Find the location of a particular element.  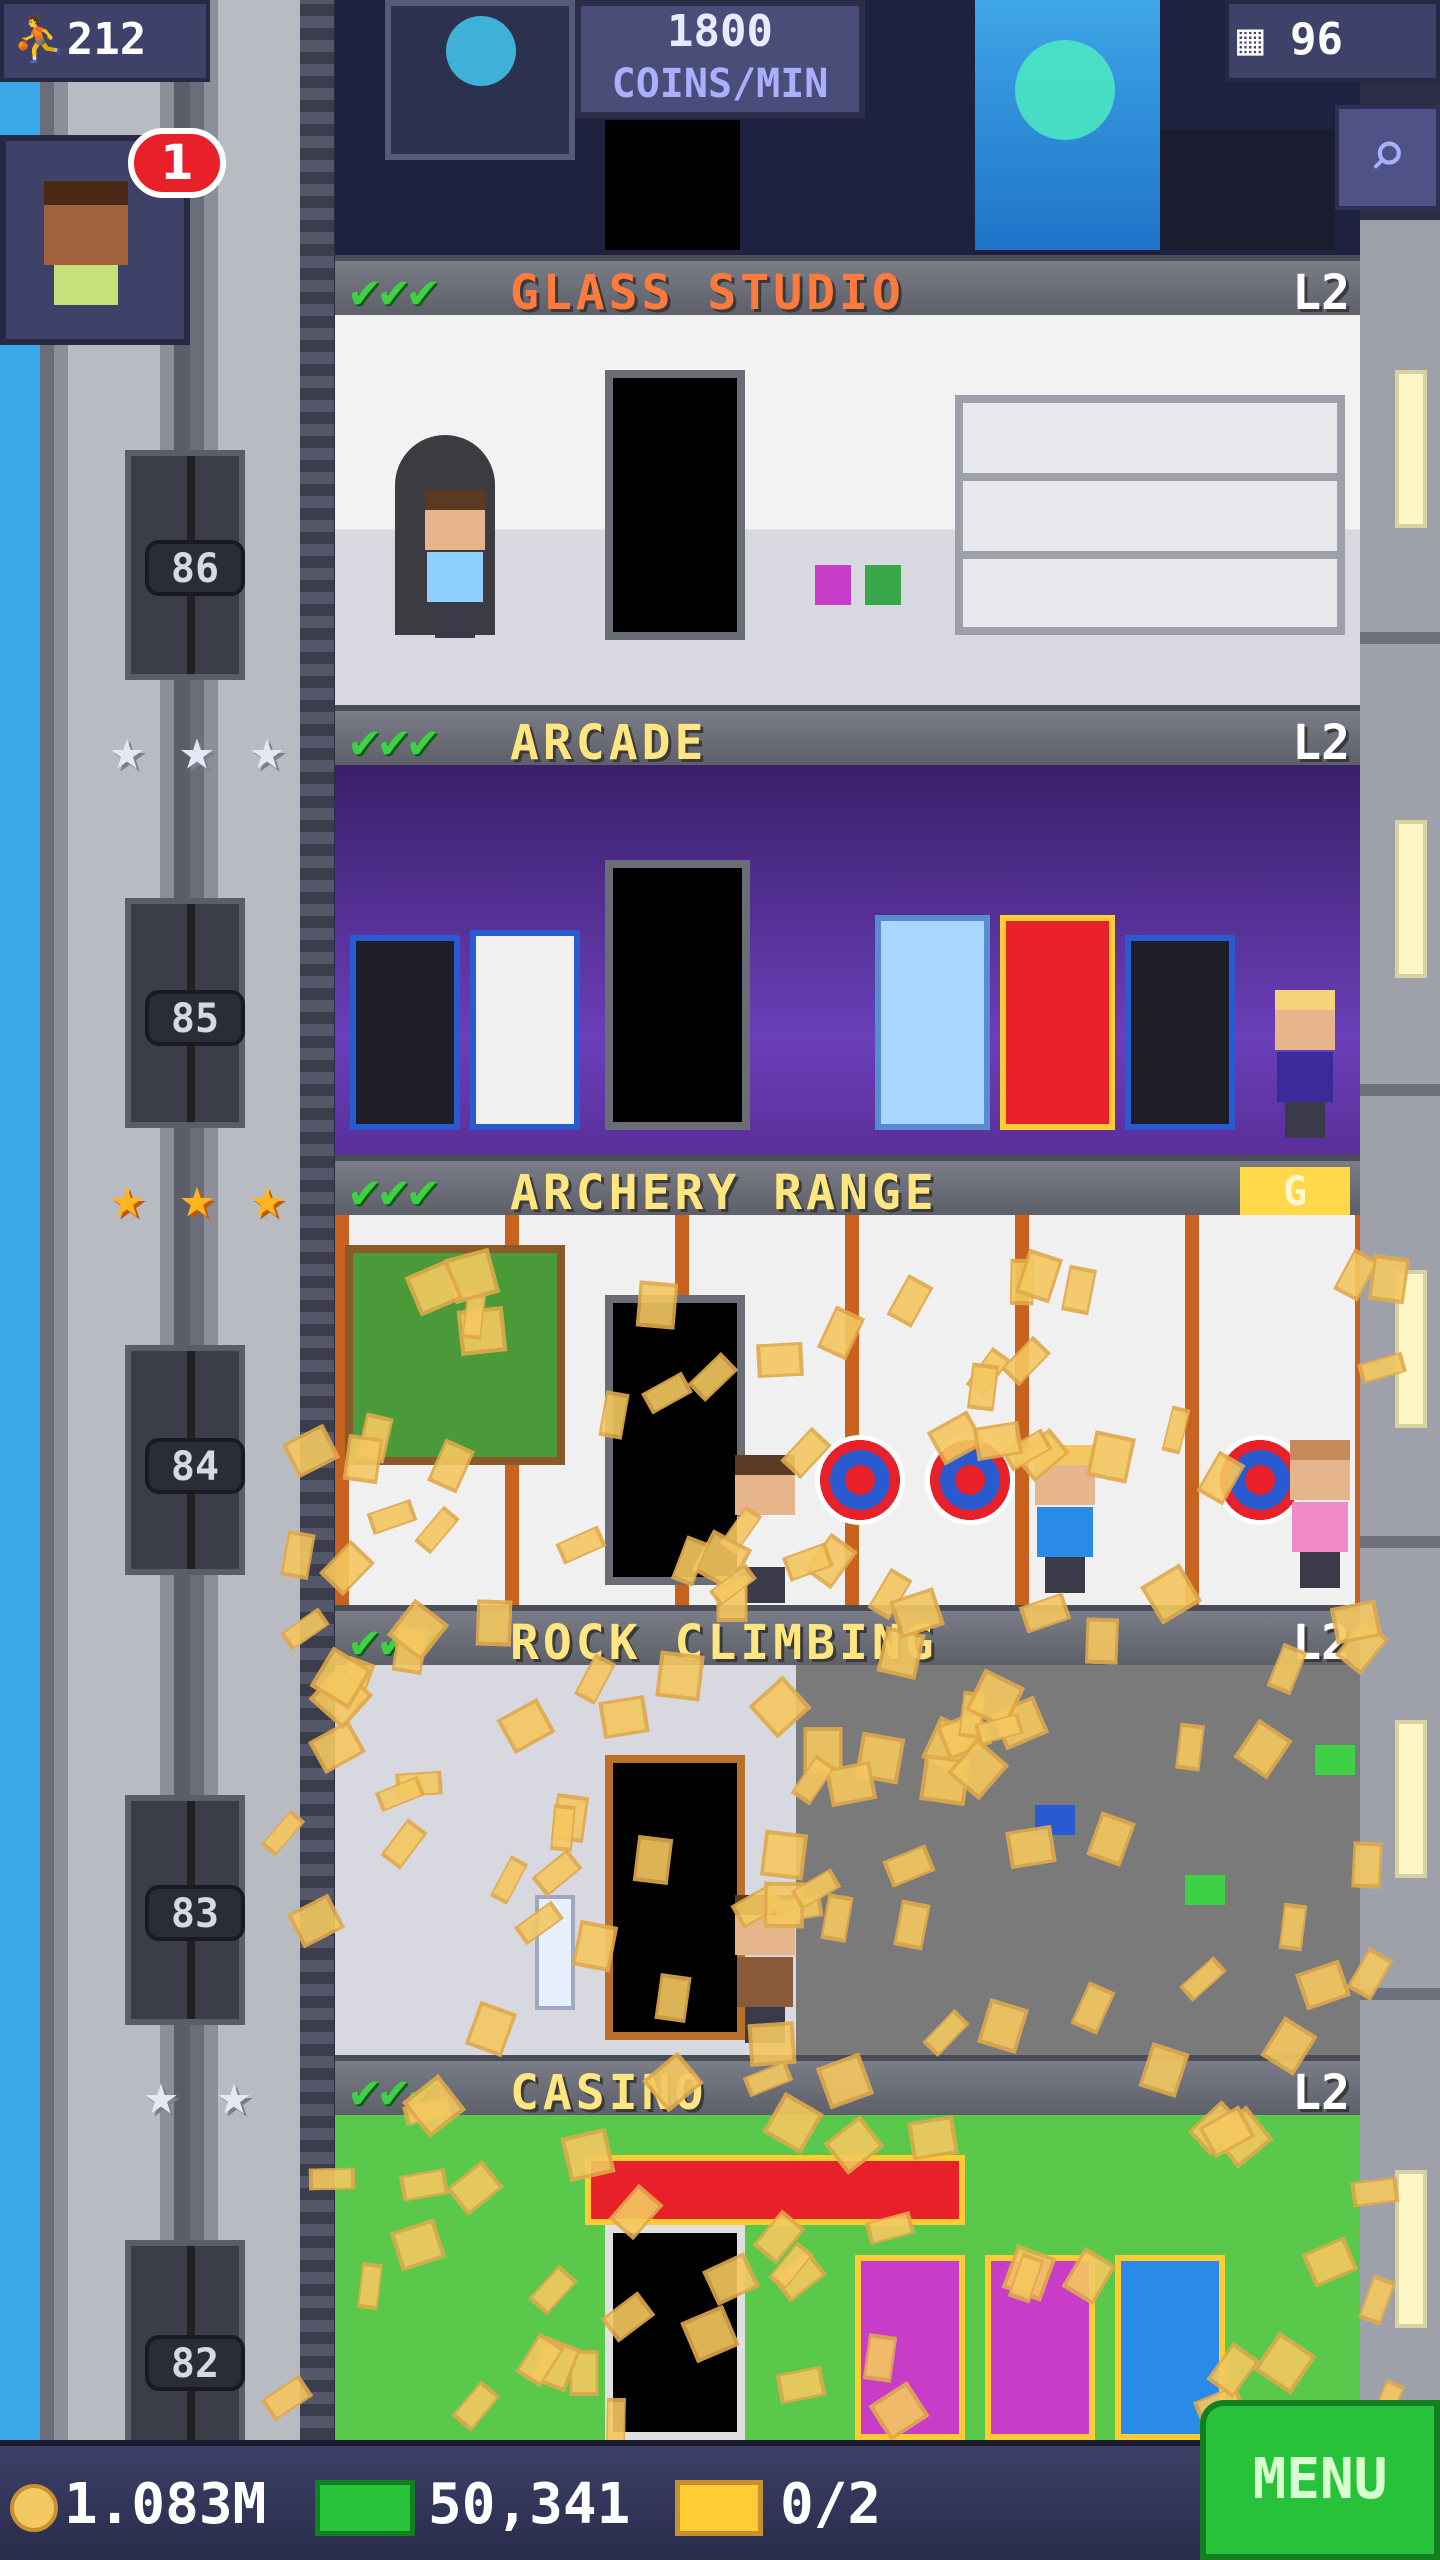

floor-header: ✔✔✔ GLASS STUDIO L2 is located at coordinates (847, 288).